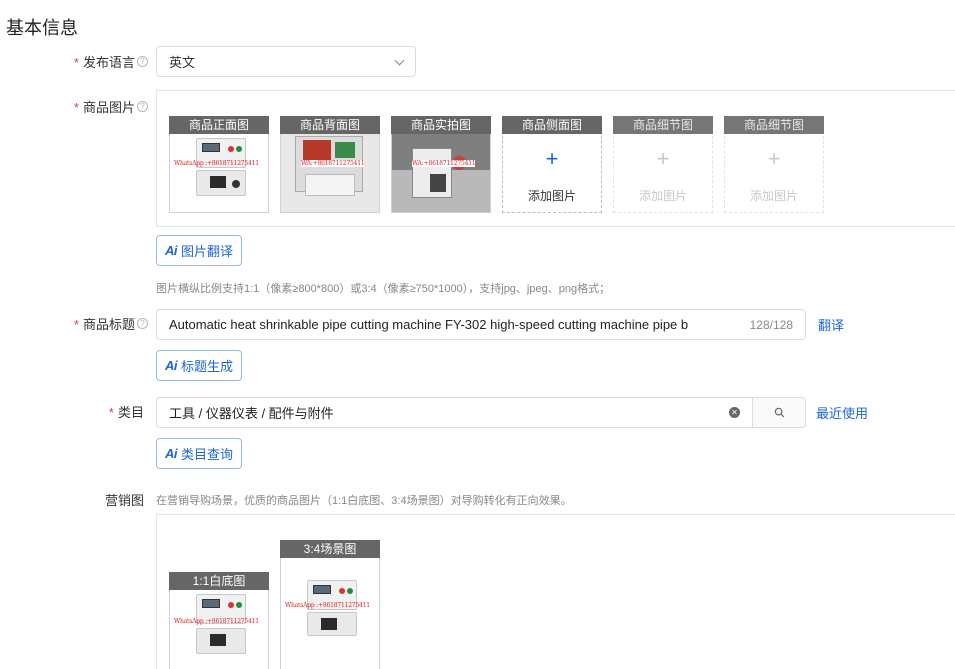  Describe the element at coordinates (108, 62) in the screenshot. I see `language-label: 发布语言` at that location.